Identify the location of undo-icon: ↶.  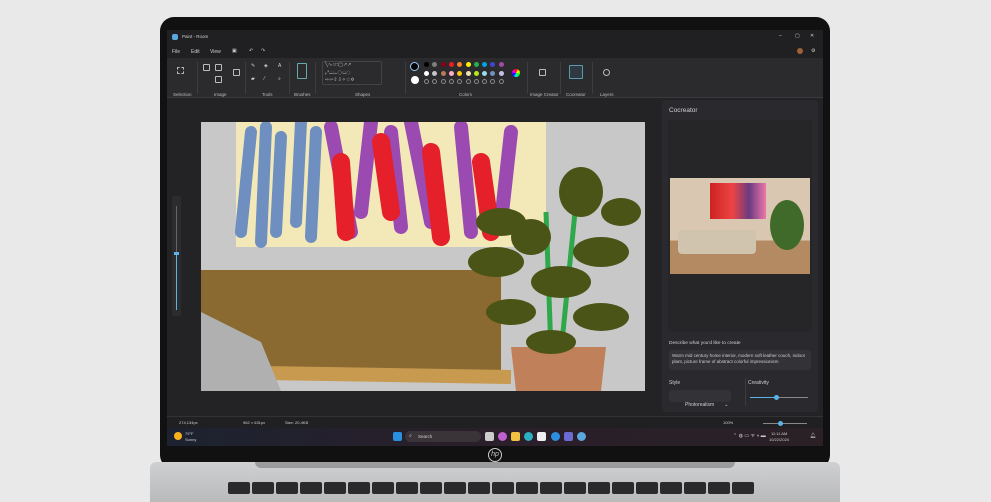
(251, 51).